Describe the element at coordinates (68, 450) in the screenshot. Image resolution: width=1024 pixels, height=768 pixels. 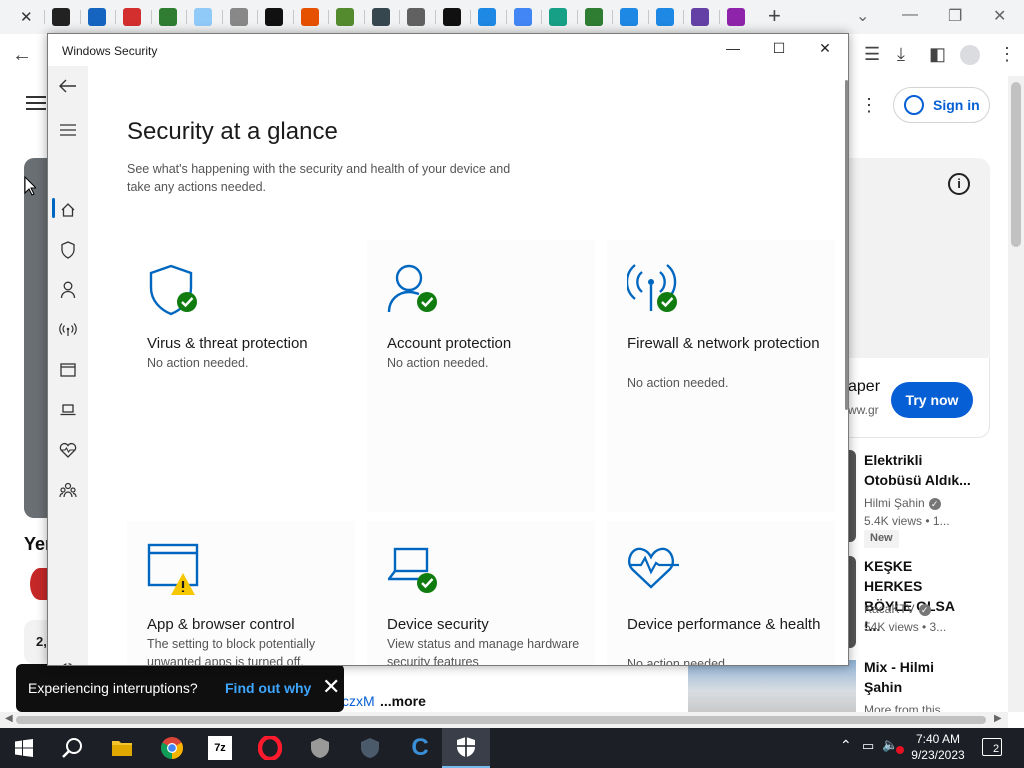
I see `nav-device-health` at that location.